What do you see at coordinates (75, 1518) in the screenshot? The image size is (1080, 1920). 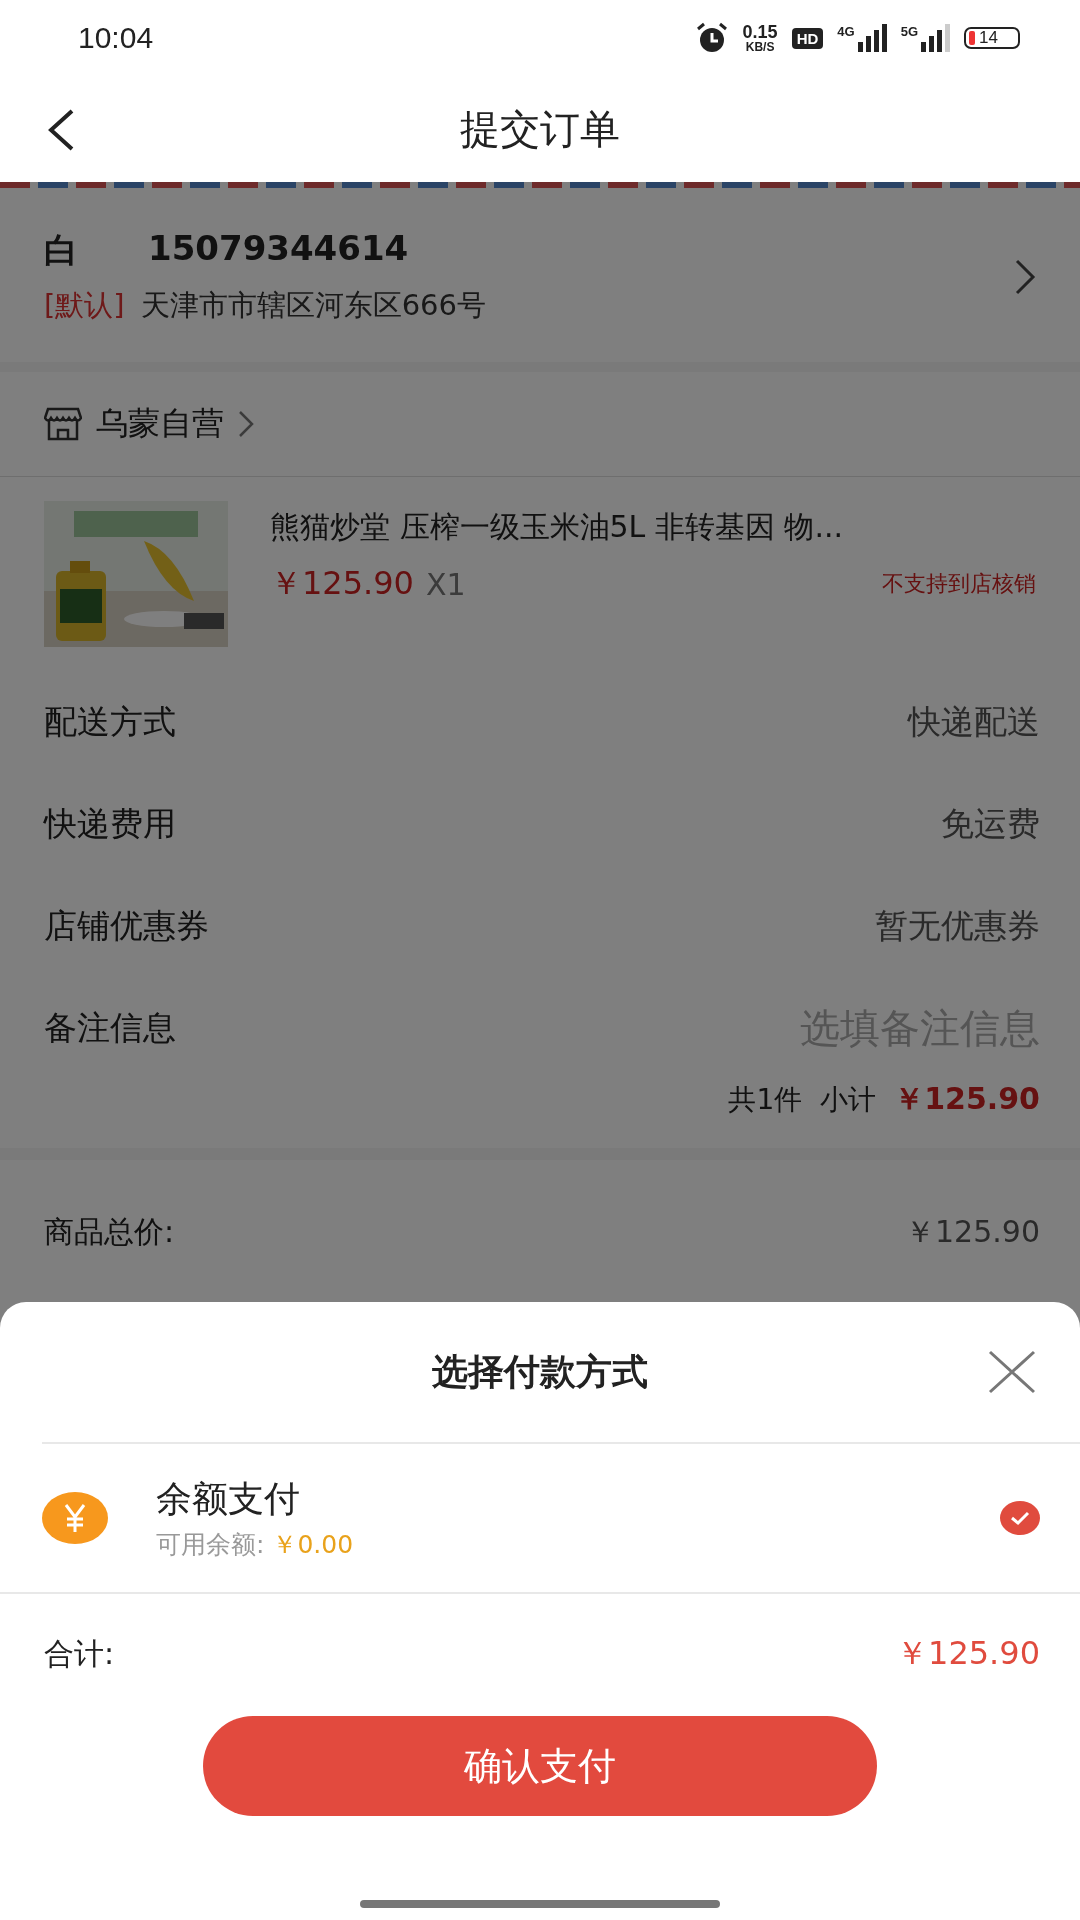 I see `yen-icon` at bounding box center [75, 1518].